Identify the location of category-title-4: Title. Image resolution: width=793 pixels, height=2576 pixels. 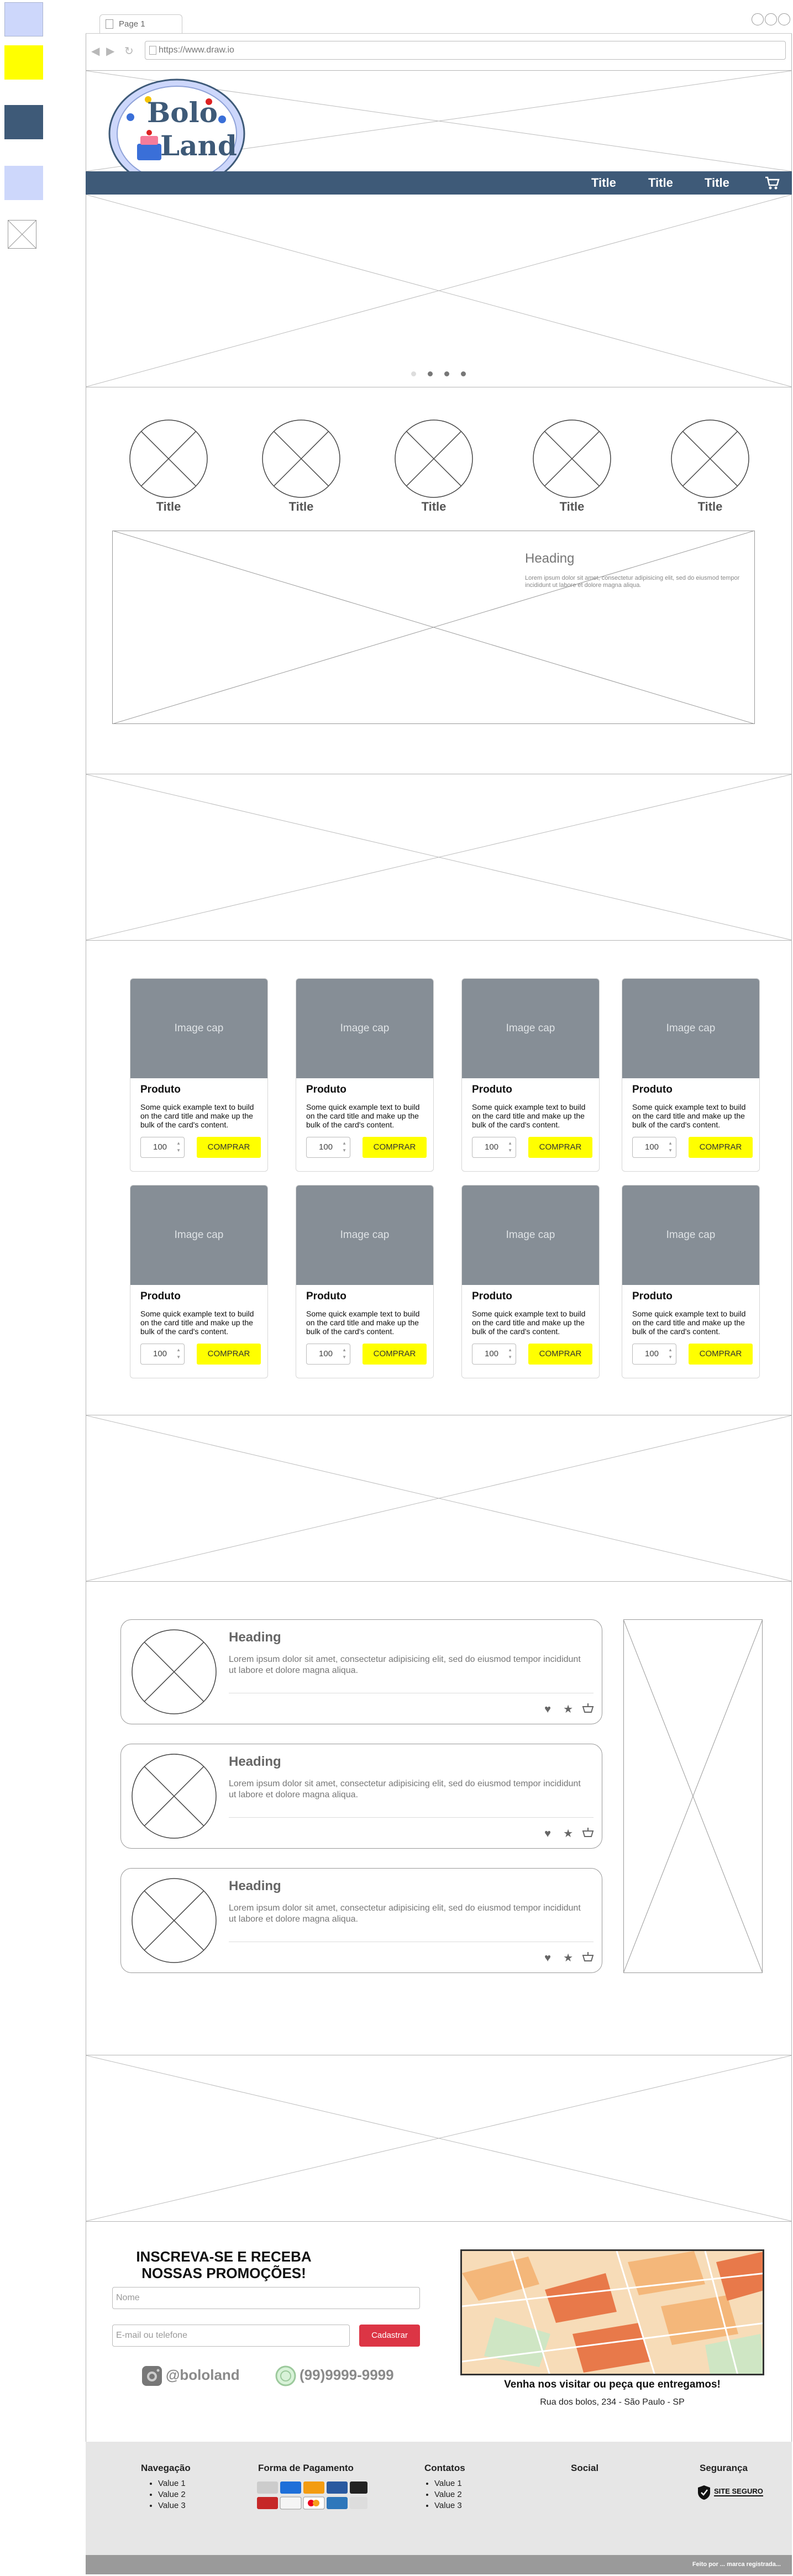
(572, 507).